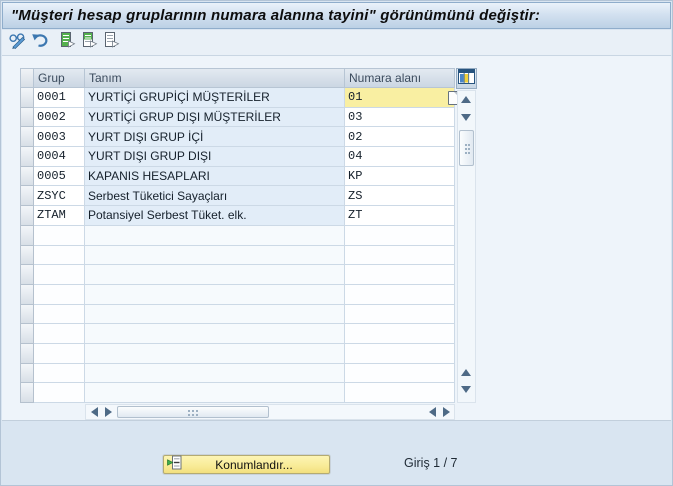 This screenshot has width=673, height=486. Describe the element at coordinates (59, 196) in the screenshot. I see `grup-cell: ZSYC` at that location.